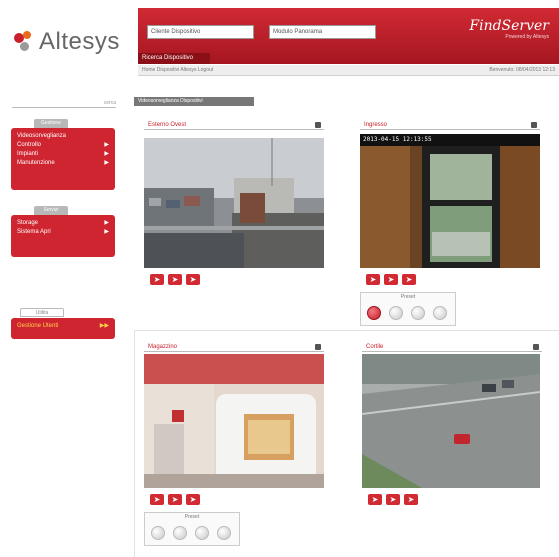 The height and width of the screenshot is (557, 559). What do you see at coordinates (134, 443) in the screenshot?
I see `column-divider` at bounding box center [134, 443].